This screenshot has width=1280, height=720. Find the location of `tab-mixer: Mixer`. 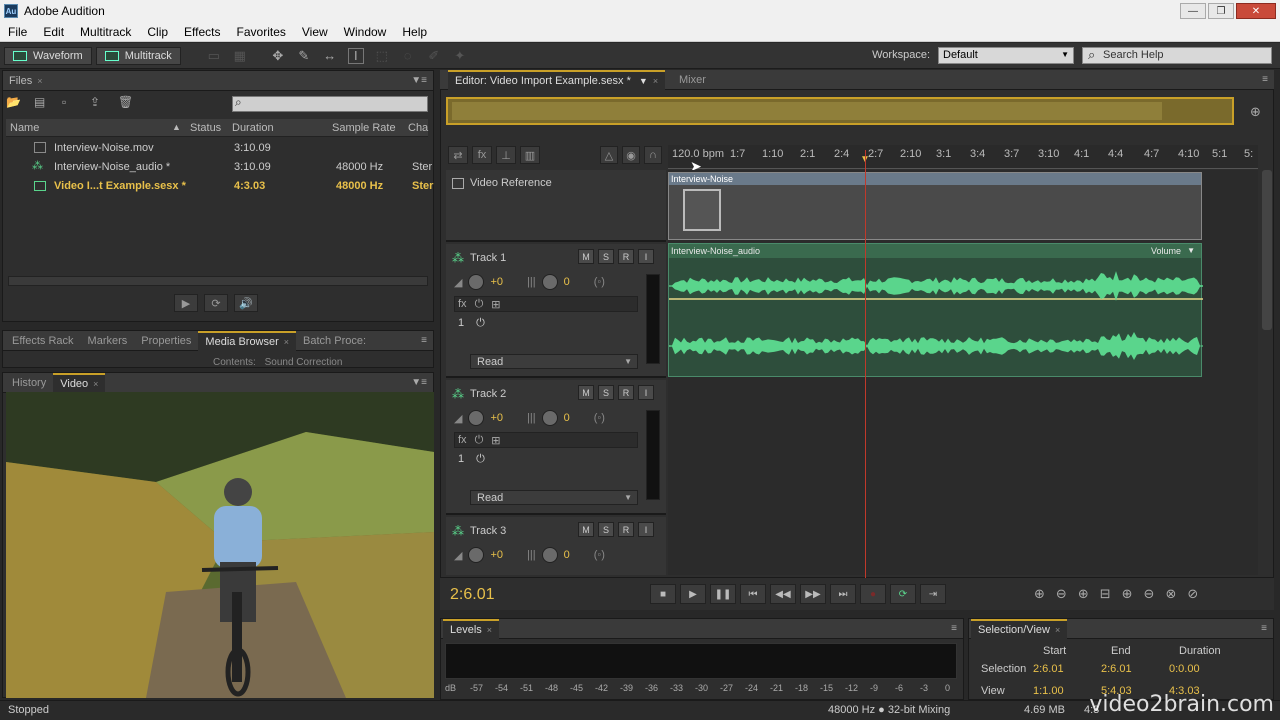

tab-mixer: Mixer is located at coordinates (692, 80).